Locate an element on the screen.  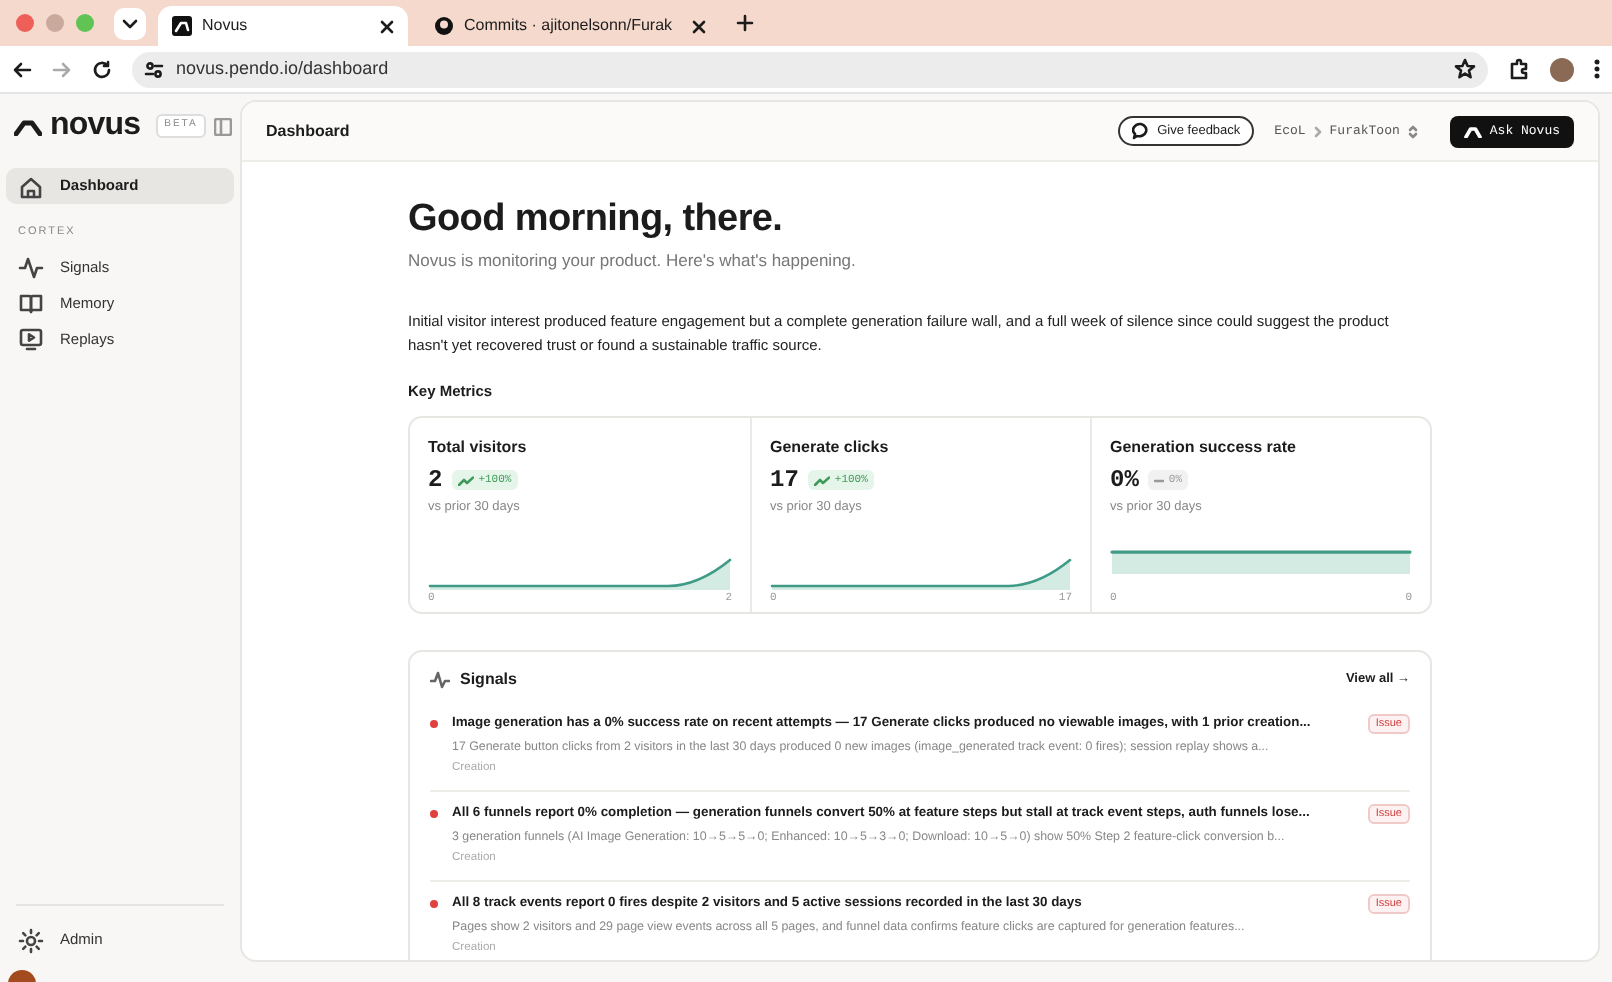
browser-tab: Novus is located at coordinates (283, 26).